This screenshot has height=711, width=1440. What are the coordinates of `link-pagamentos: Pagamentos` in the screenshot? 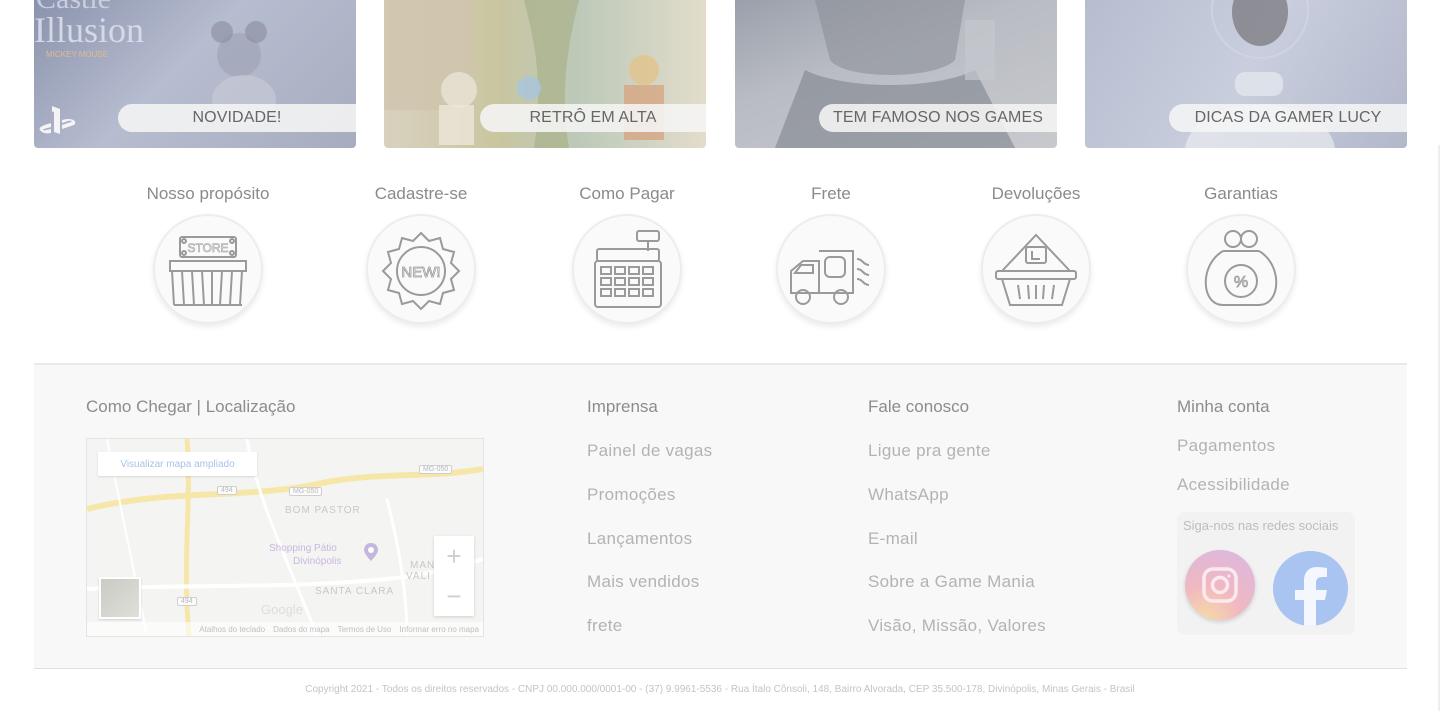 It's located at (1226, 446).